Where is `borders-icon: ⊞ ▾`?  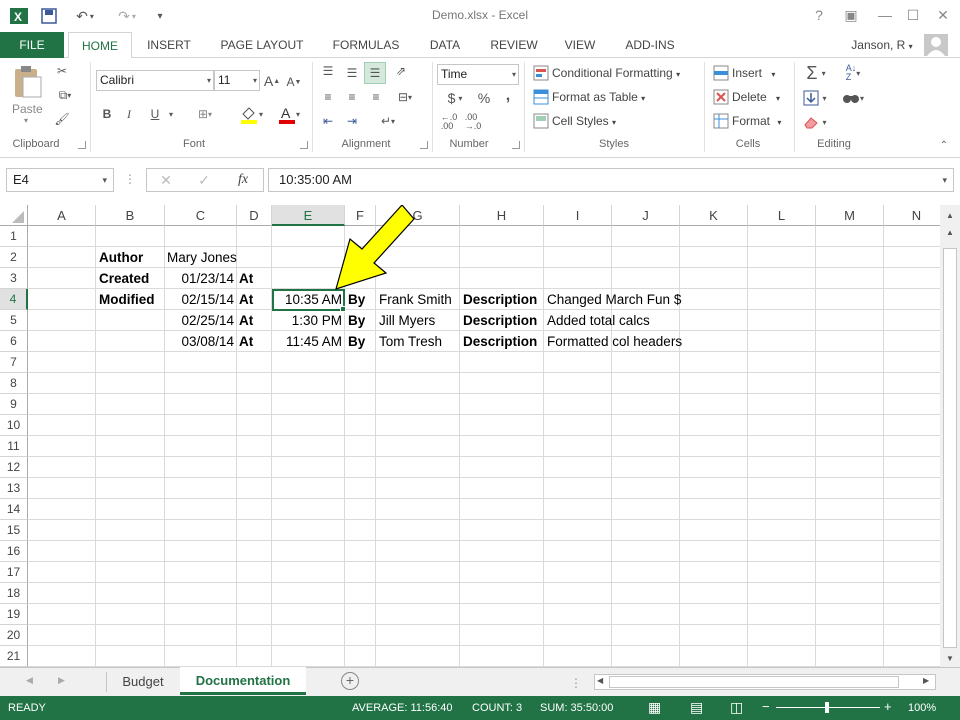 borders-icon: ⊞ ▾ is located at coordinates (205, 114).